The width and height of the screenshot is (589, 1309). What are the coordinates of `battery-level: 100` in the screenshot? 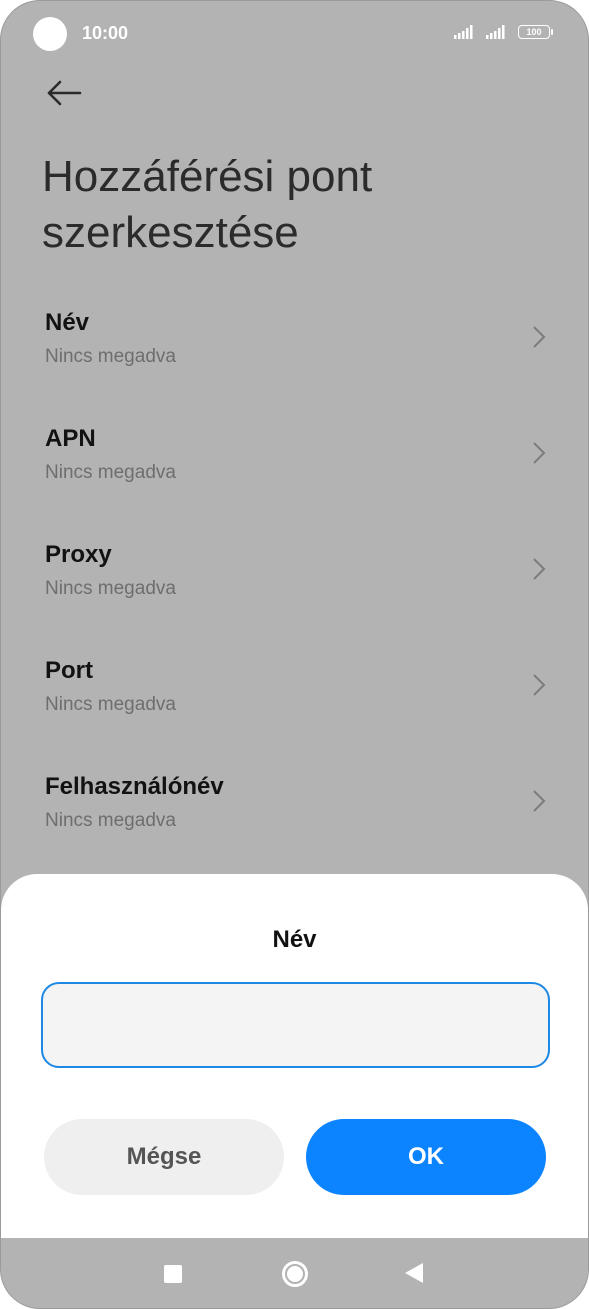 It's located at (534, 32).